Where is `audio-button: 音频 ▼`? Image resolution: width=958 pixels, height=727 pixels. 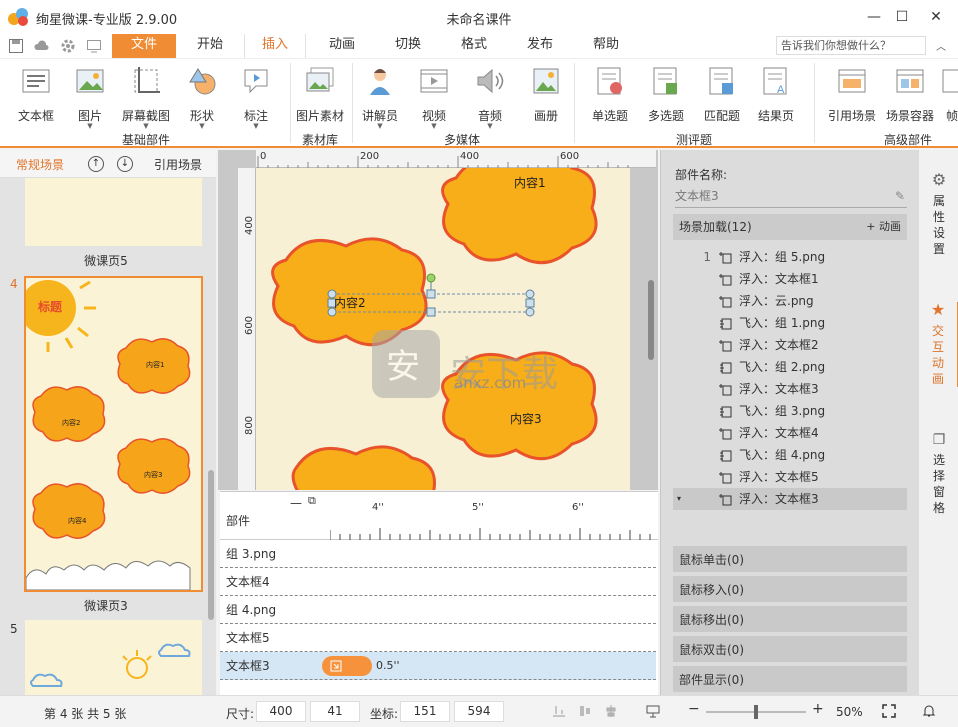
audio-button: 音频 ▼ is located at coordinates (490, 97).